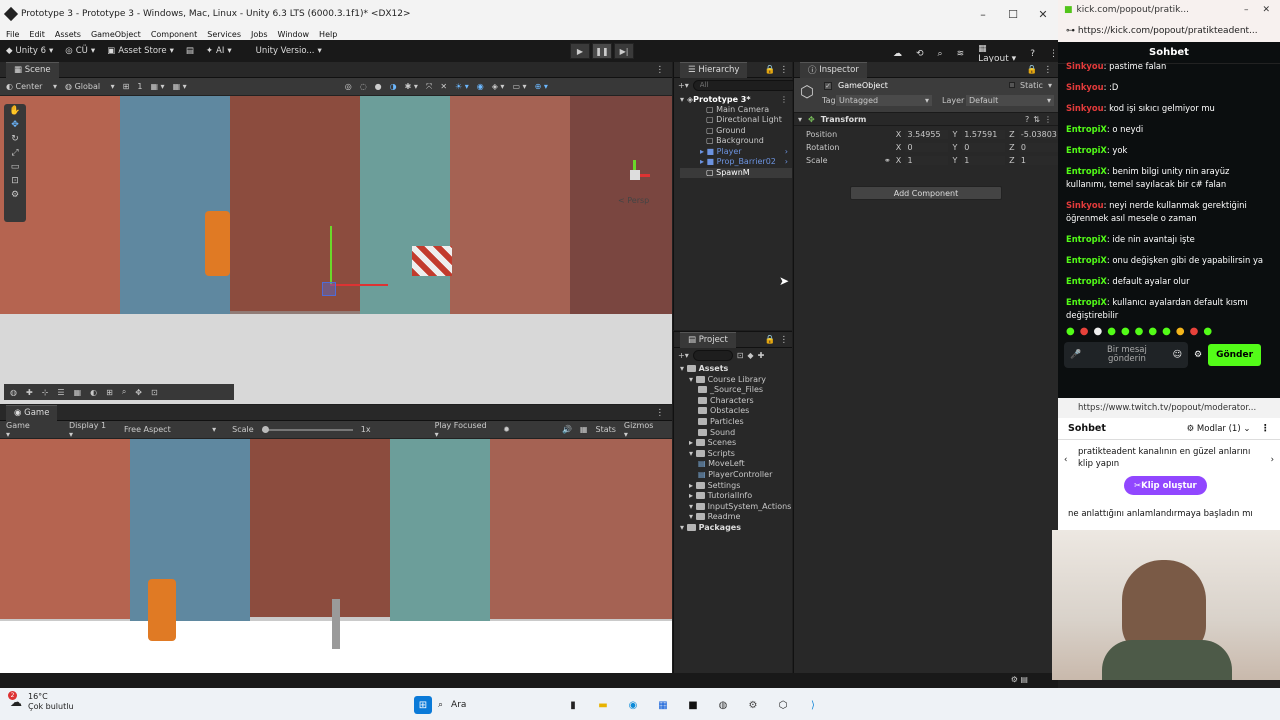  Describe the element at coordinates (1065, 460) in the screenshot. I see `chevron-left-icon: ‹` at that location.